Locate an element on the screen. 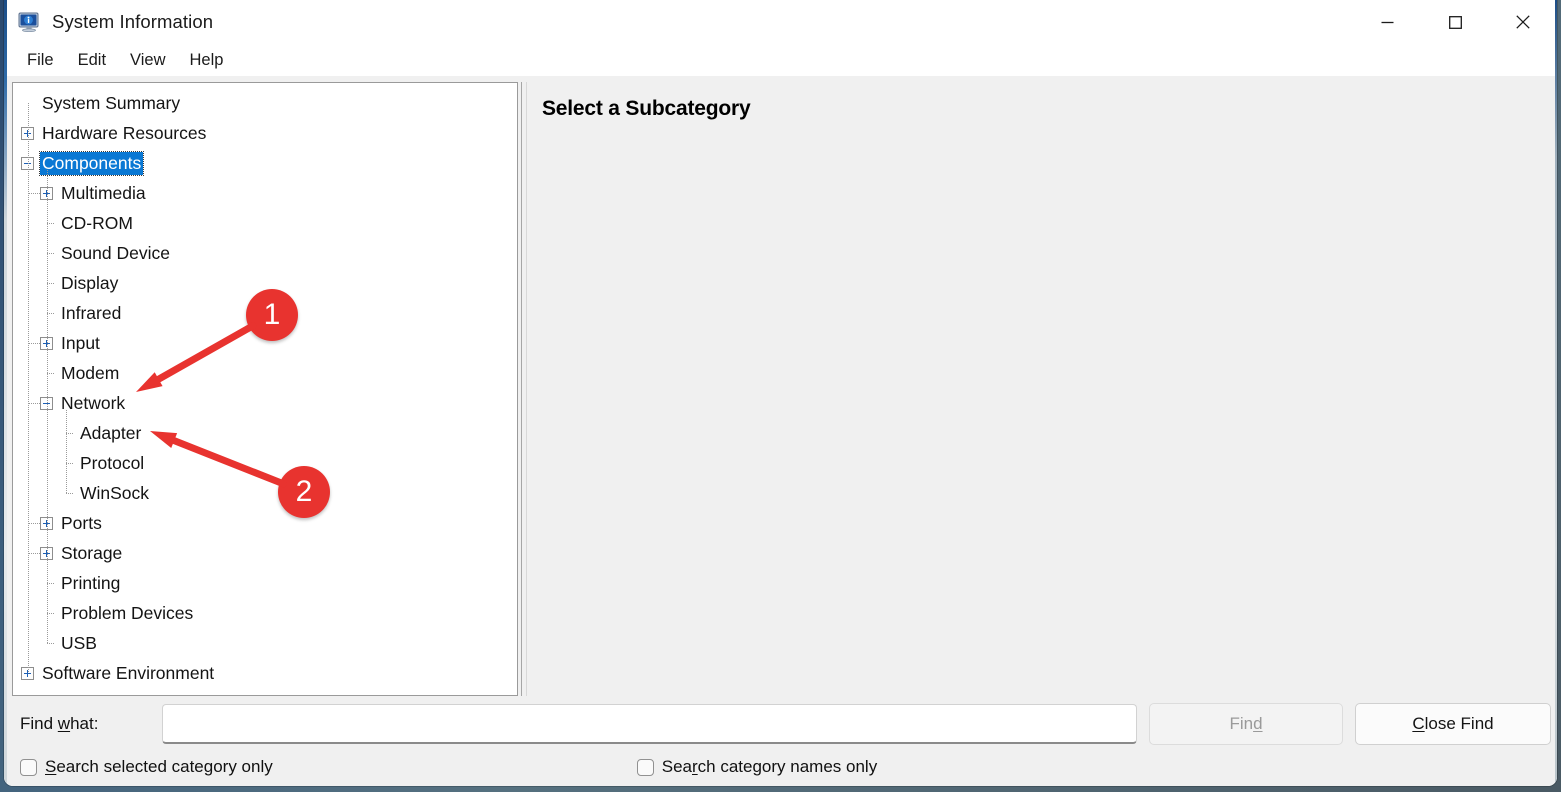 This screenshot has width=1561, height=792. maximize-button is located at coordinates (1455, 22).